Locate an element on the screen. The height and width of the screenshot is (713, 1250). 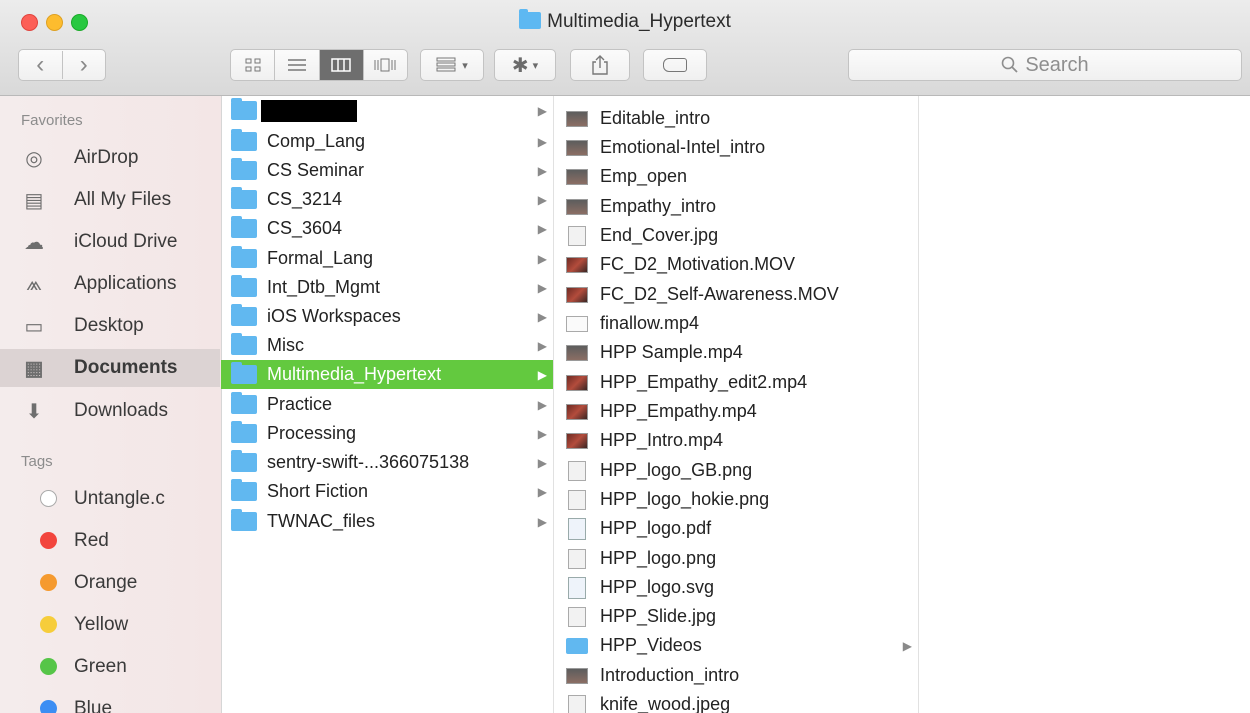
file-row: Introduction_intro is located at coordinates (736, 675).